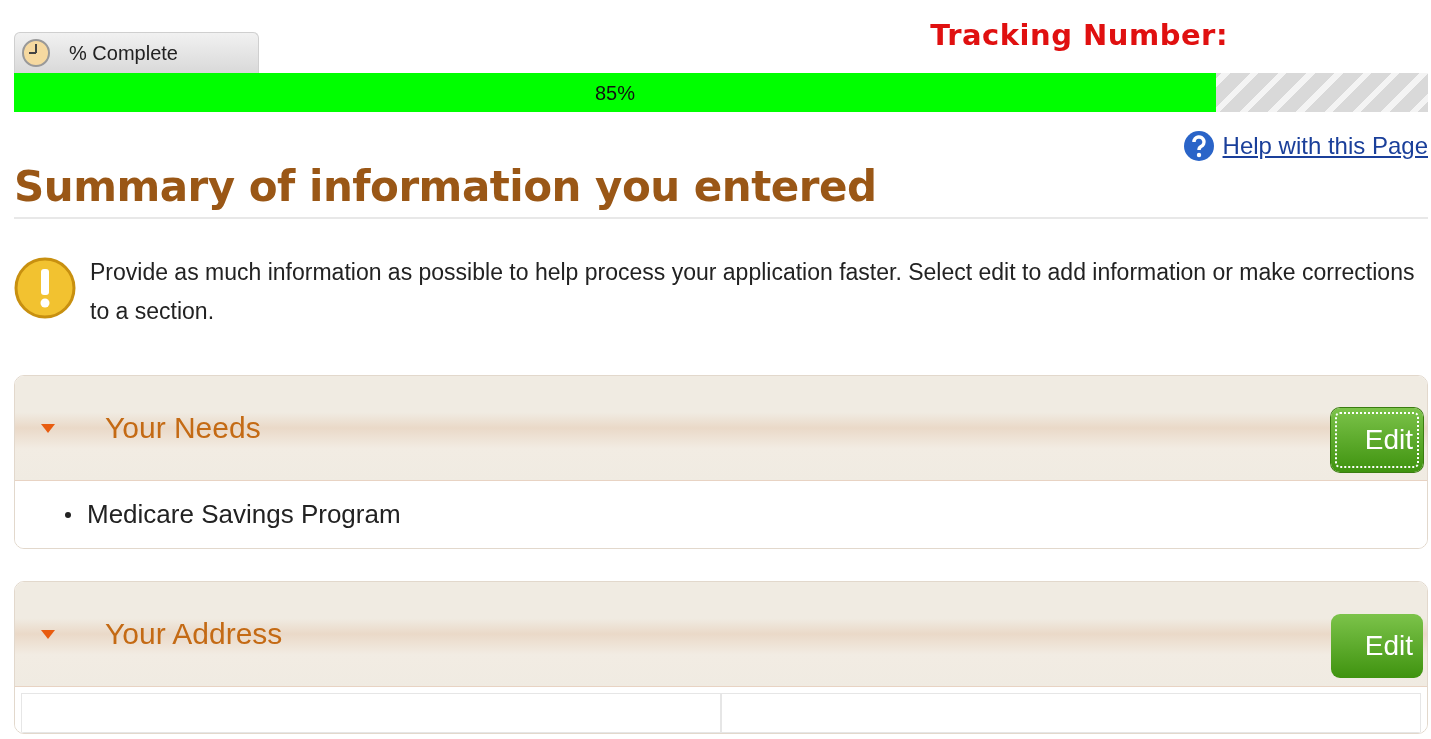 The height and width of the screenshot is (739, 1431). What do you see at coordinates (753, 292) in the screenshot?
I see `notice-text: Provide as much information as possible to help process your application faster. Select edit to add information or make corrections to a section.` at bounding box center [753, 292].